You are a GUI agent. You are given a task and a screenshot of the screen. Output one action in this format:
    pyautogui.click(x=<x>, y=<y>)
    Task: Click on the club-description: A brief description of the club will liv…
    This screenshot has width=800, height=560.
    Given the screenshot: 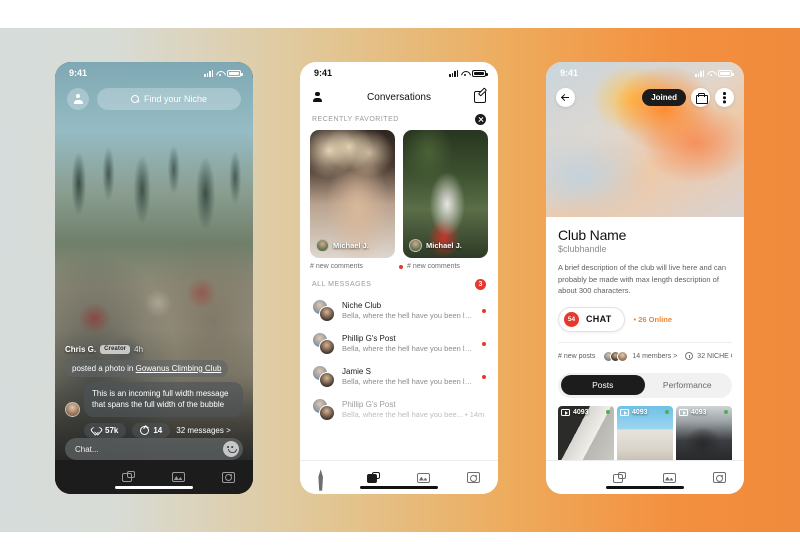 What is the action you would take?
    pyautogui.click(x=642, y=279)
    